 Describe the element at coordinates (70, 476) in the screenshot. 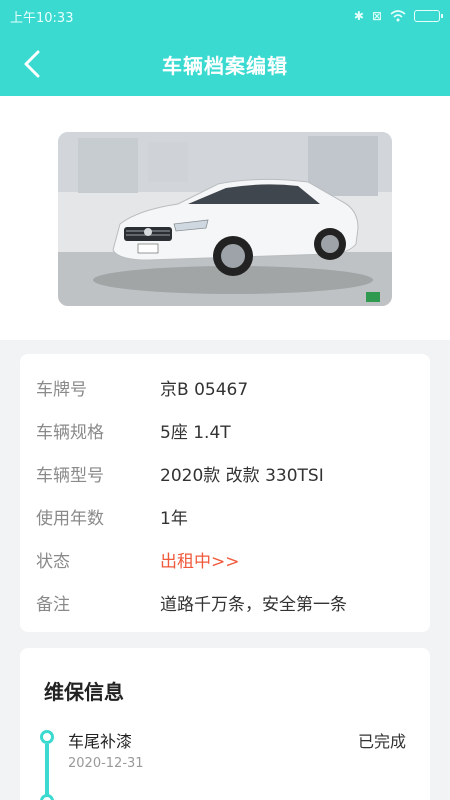

I see `model-label: 车辆型号` at that location.